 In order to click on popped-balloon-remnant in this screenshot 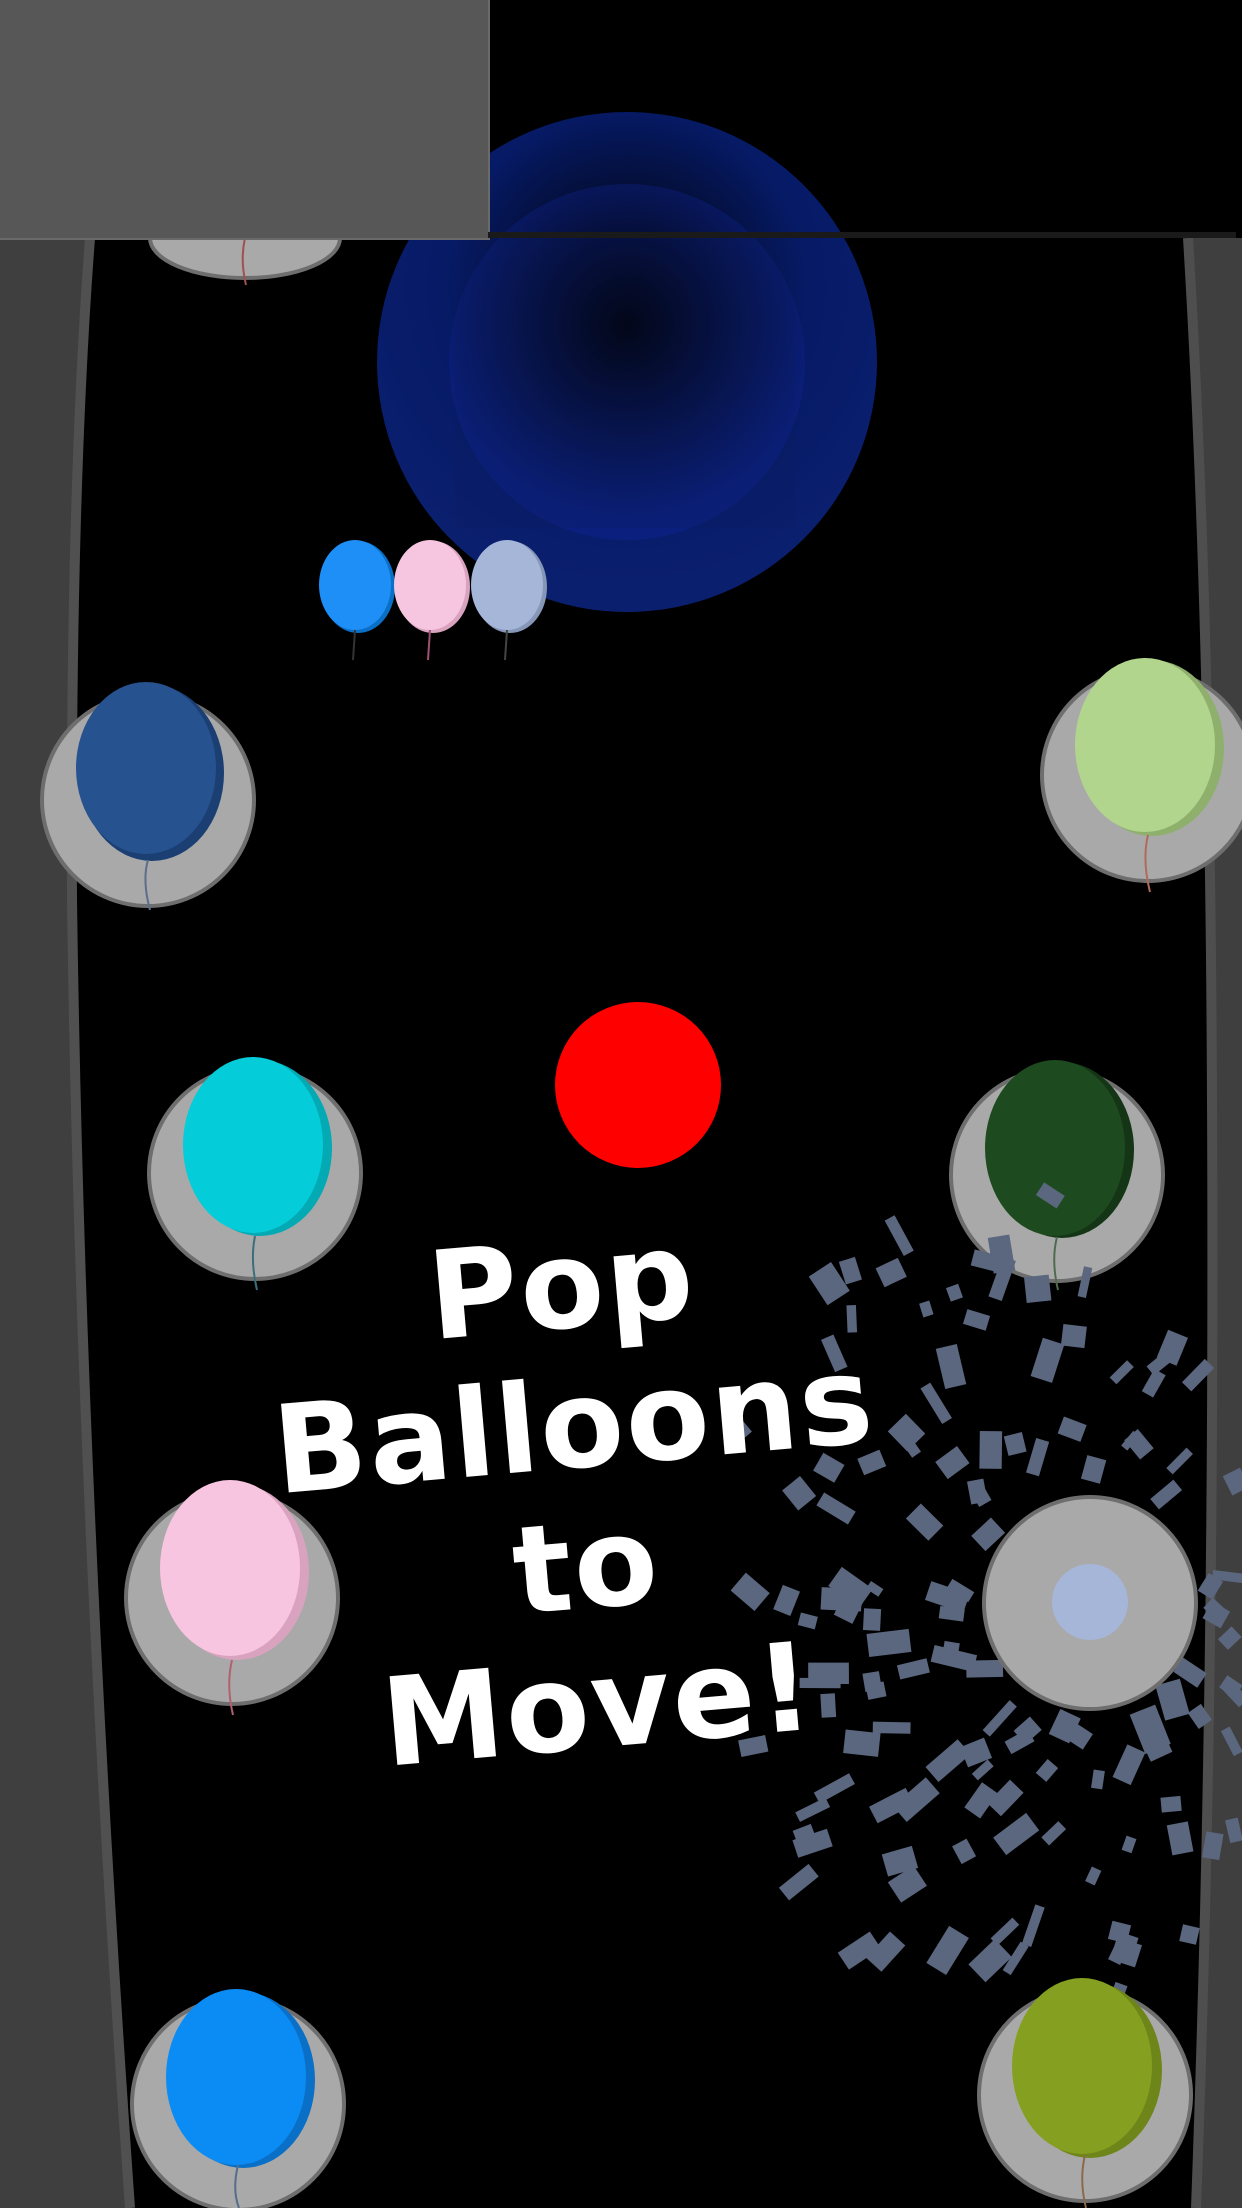, I will do `click(1090, 1602)`.